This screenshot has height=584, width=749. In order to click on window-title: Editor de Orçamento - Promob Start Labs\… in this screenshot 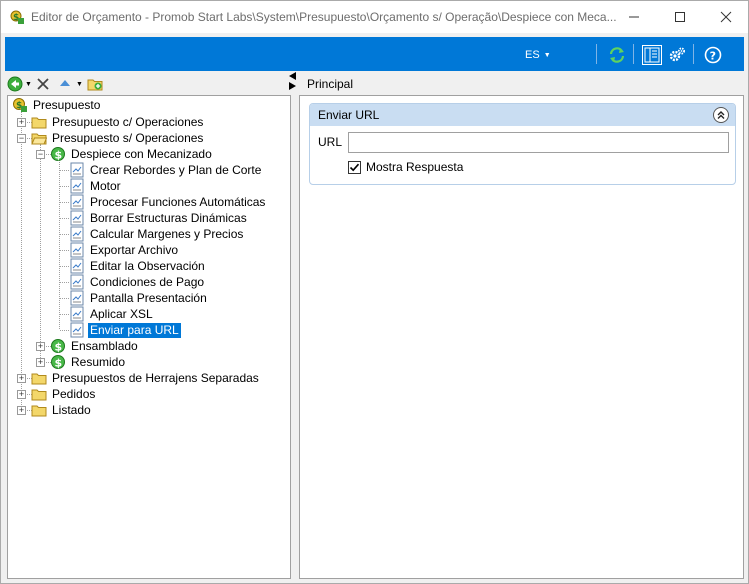, I will do `click(324, 17)`.